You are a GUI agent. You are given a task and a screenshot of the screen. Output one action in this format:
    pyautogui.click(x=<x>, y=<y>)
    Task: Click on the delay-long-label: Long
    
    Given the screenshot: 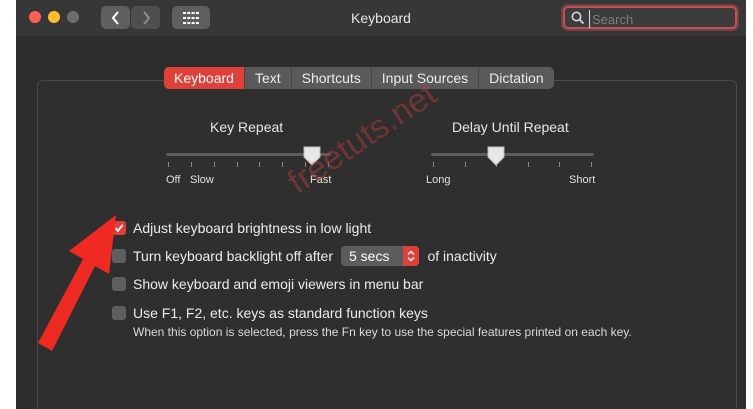 What is the action you would take?
    pyautogui.click(x=438, y=180)
    